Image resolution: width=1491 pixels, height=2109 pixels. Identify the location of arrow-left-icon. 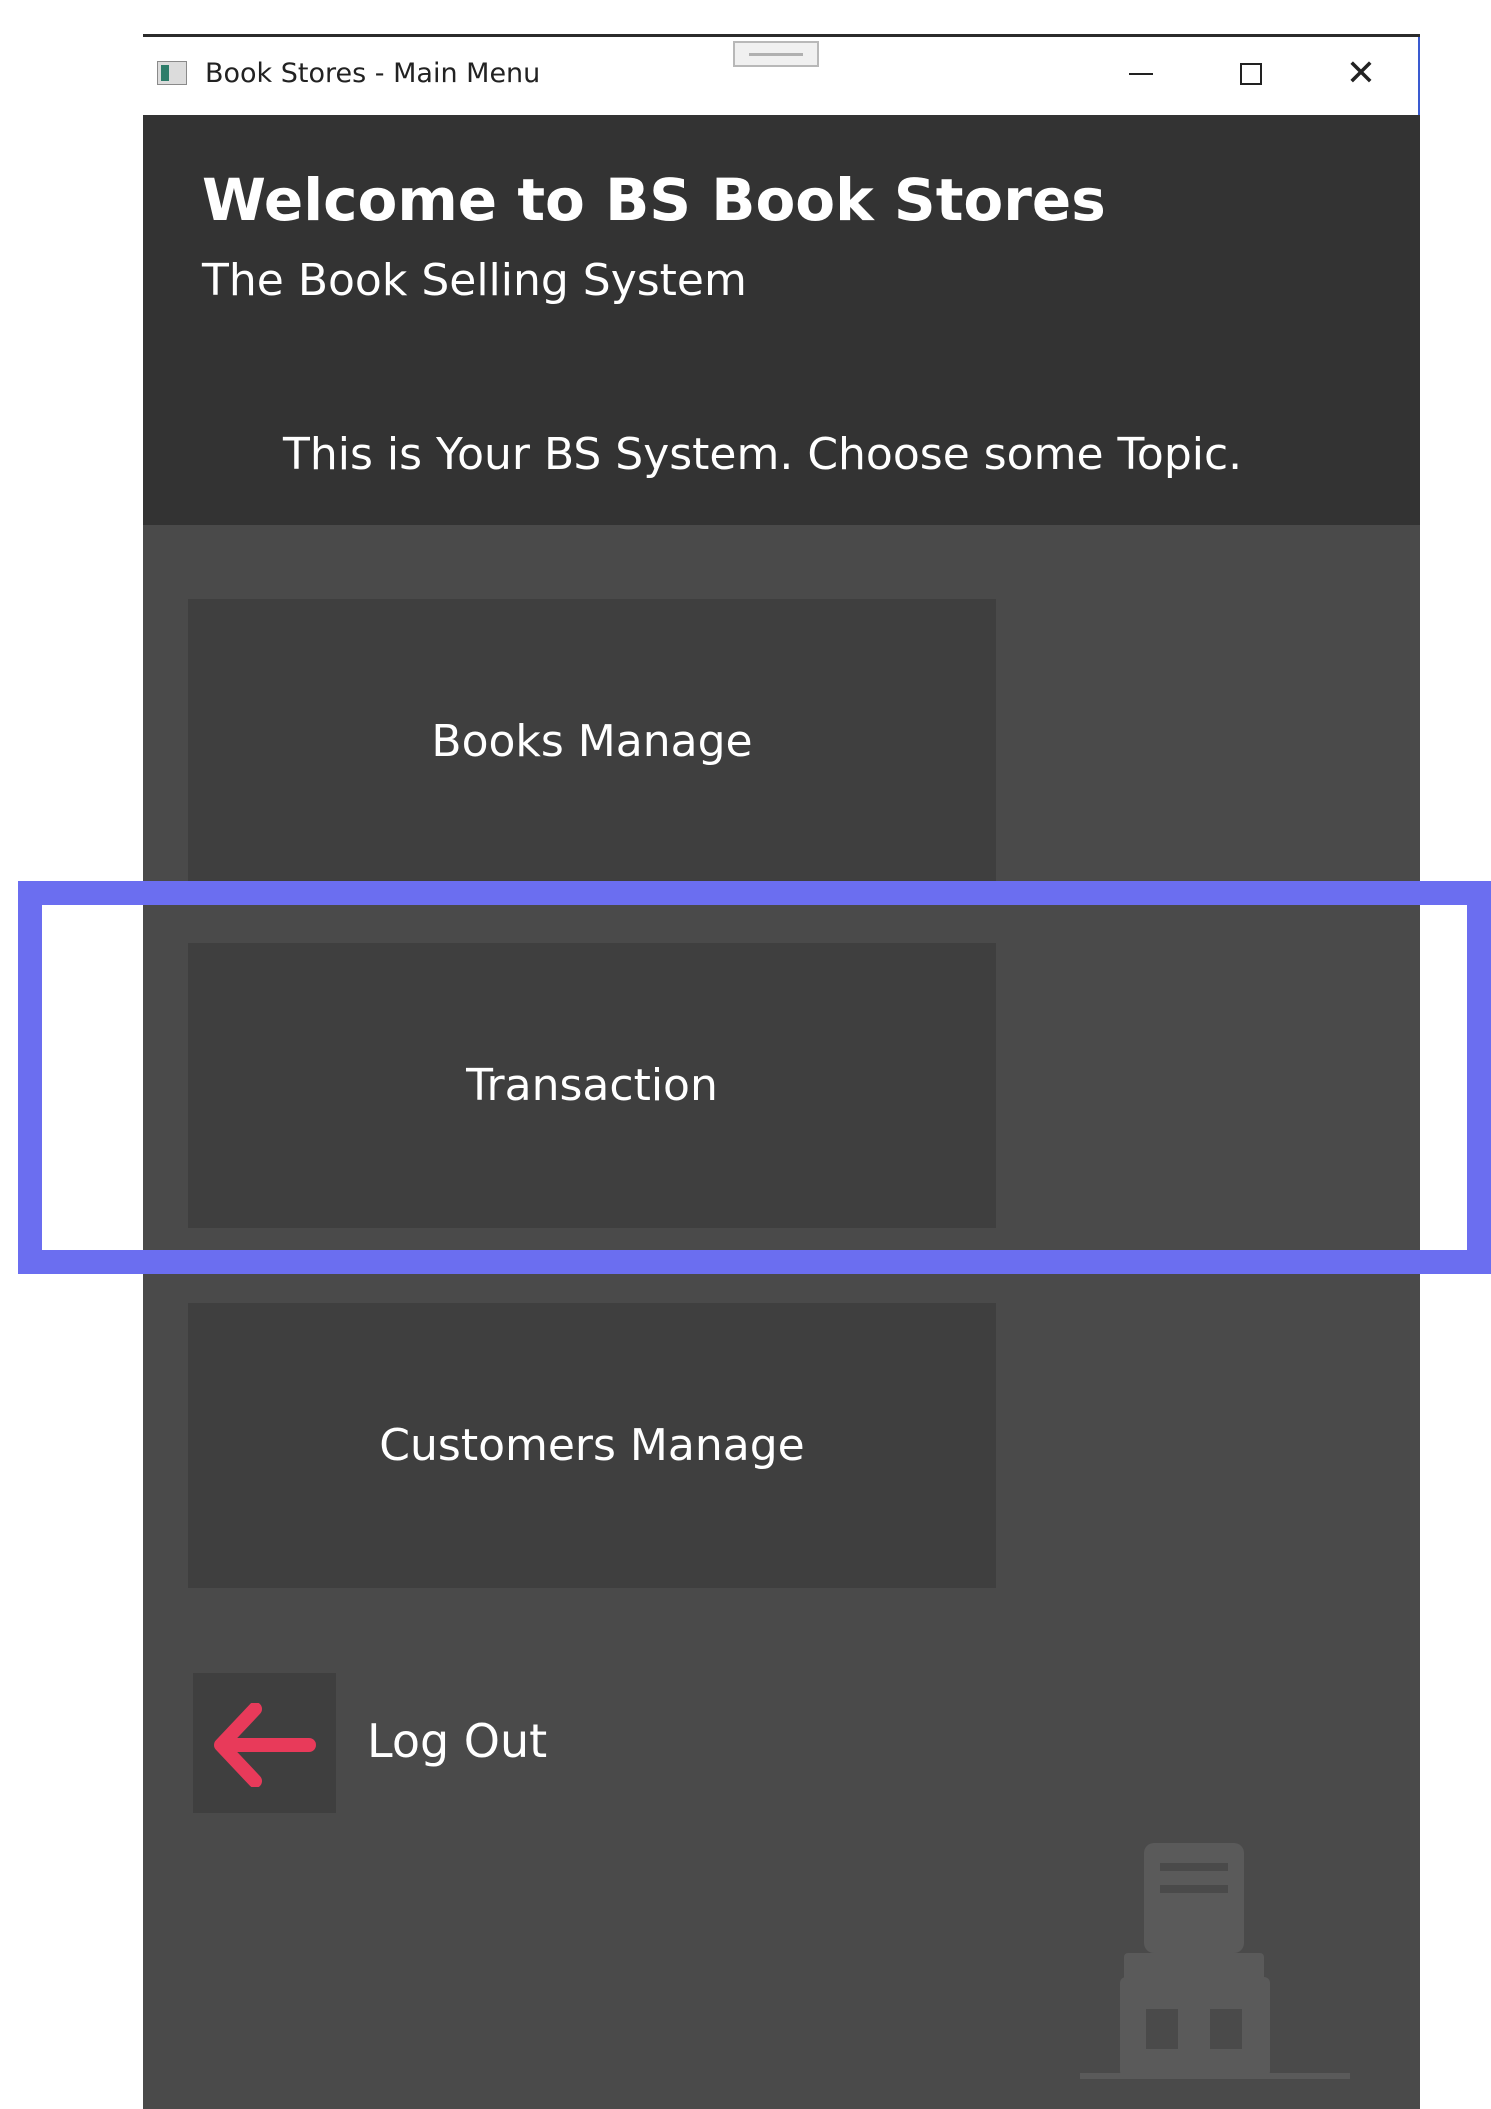
(265, 1745).